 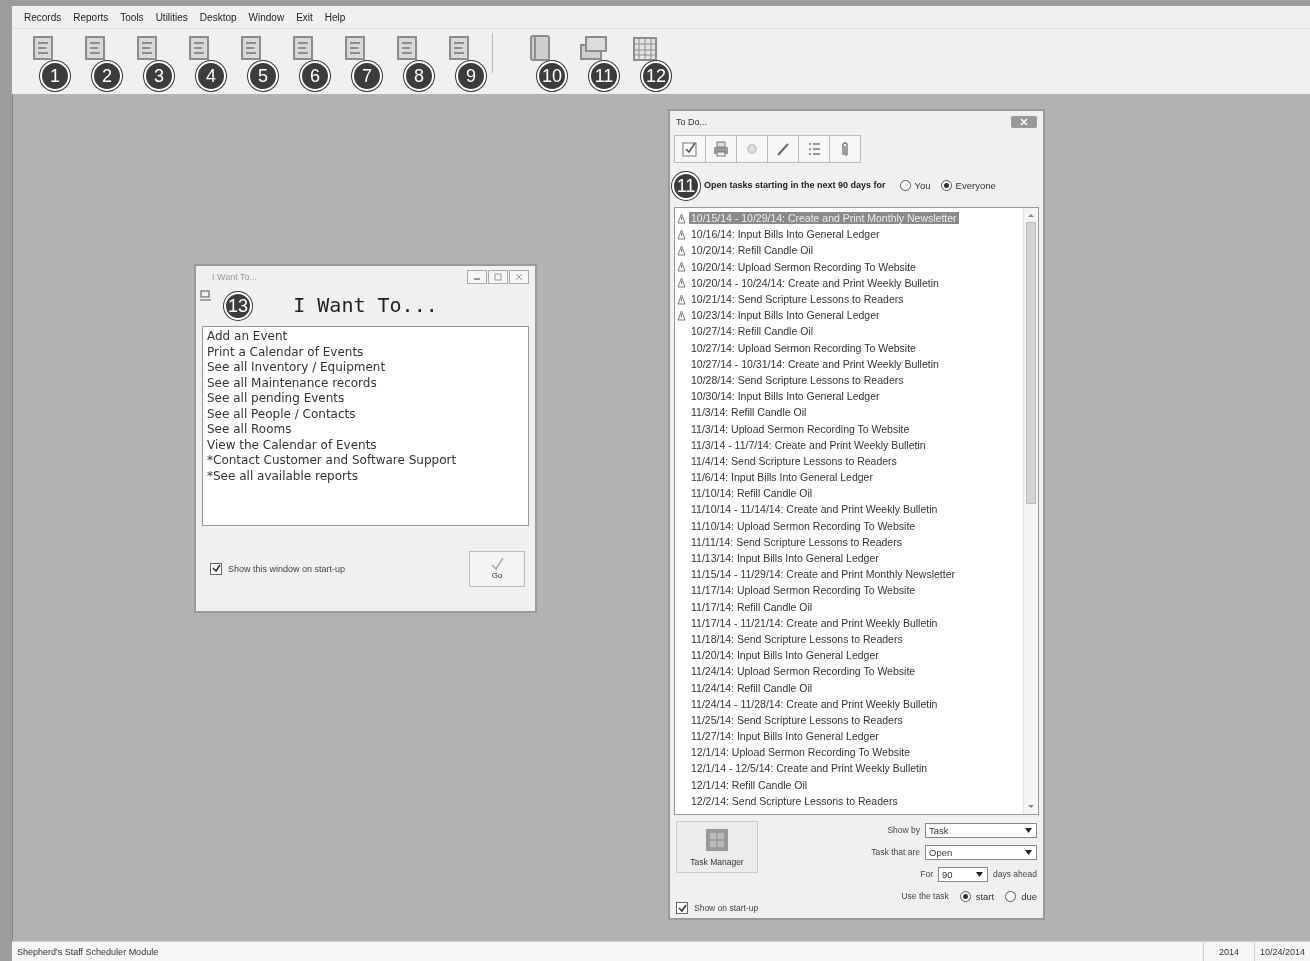 What do you see at coordinates (797, 379) in the screenshot?
I see `task-item: 10/28/14: Send Scripture Lessons to Readers` at bounding box center [797, 379].